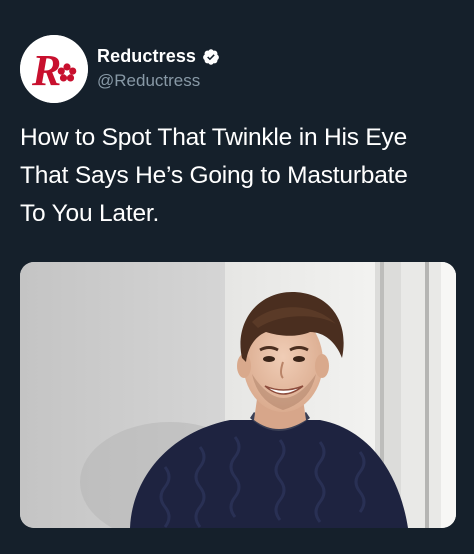 The width and height of the screenshot is (474, 554). What do you see at coordinates (214, 175) in the screenshot?
I see `tweet-text-line: That Says He’s Going to Masturbate` at bounding box center [214, 175].